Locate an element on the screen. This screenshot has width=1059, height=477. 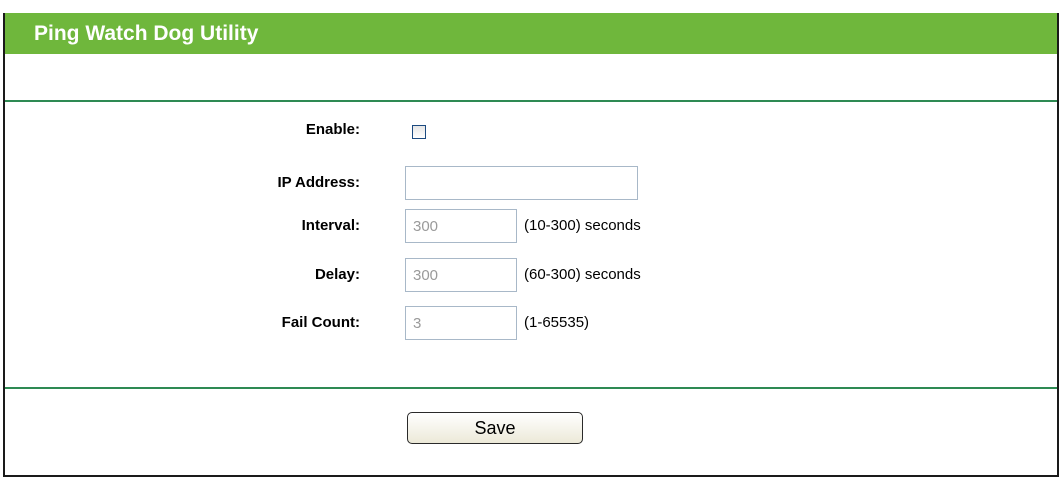
bottom-divider is located at coordinates (531, 388).